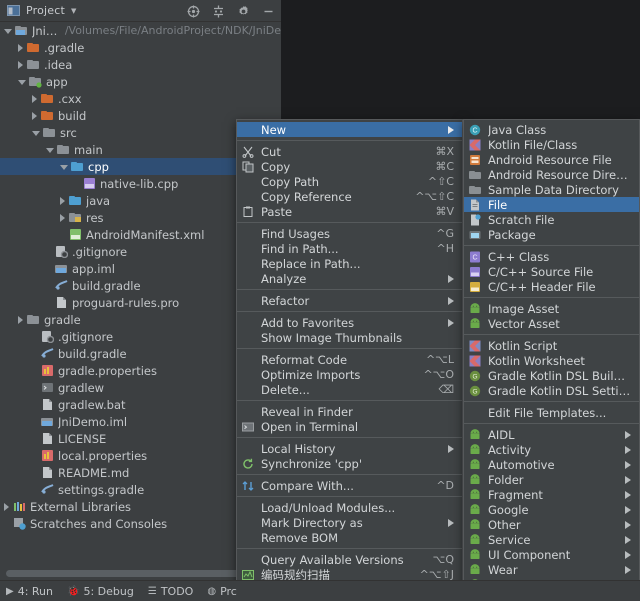  I want to click on context-menu-item-copy-reference: Copy Reference ^⌥⇧C, so click(349, 196).